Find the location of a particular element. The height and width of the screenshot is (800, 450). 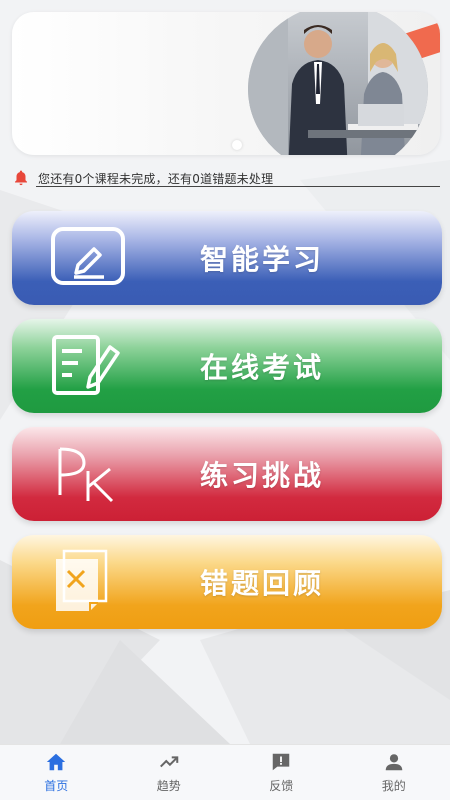

notice-divider is located at coordinates (238, 186).